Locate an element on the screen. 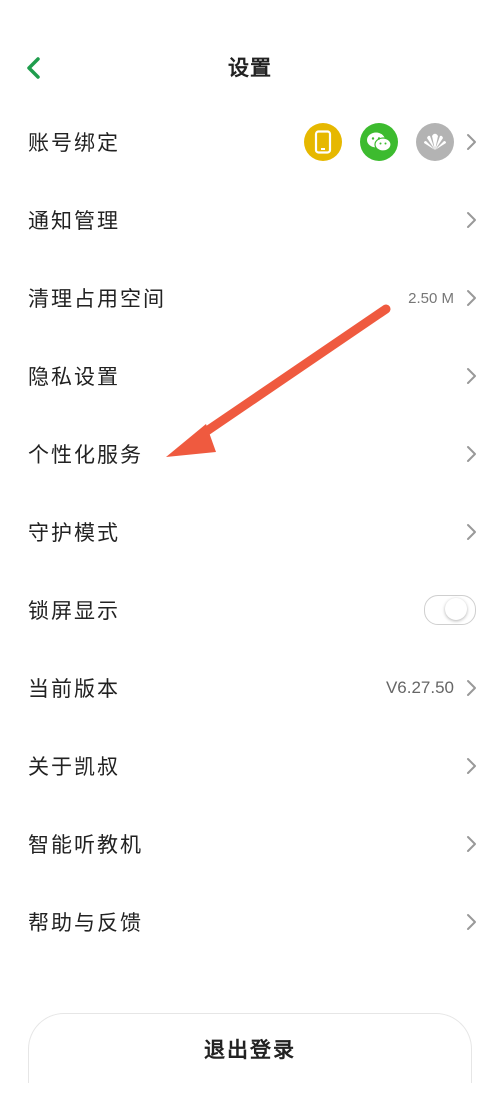  row-label: 锁屏显示 is located at coordinates (74, 611).